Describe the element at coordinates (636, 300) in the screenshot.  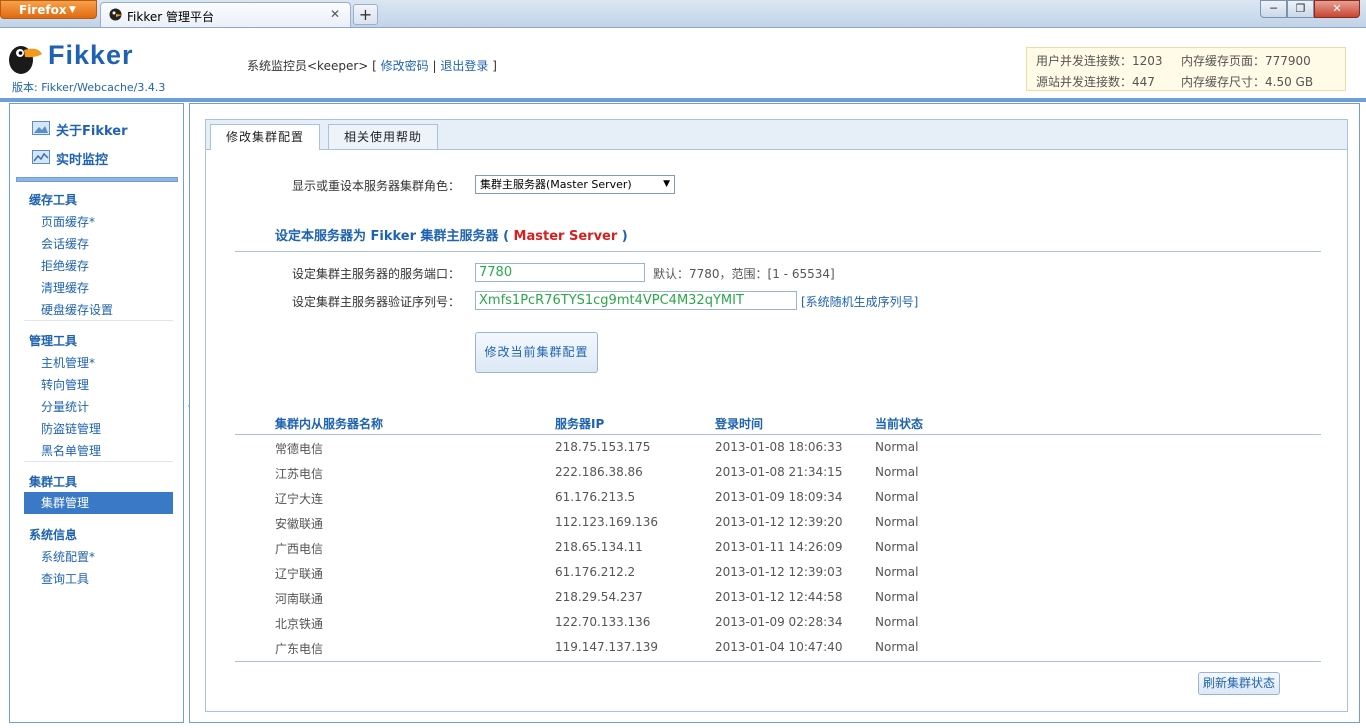
I see `serial-input: Xmfs1PcR76TYS1cg9mt4VPC4M32qYMIT` at that location.